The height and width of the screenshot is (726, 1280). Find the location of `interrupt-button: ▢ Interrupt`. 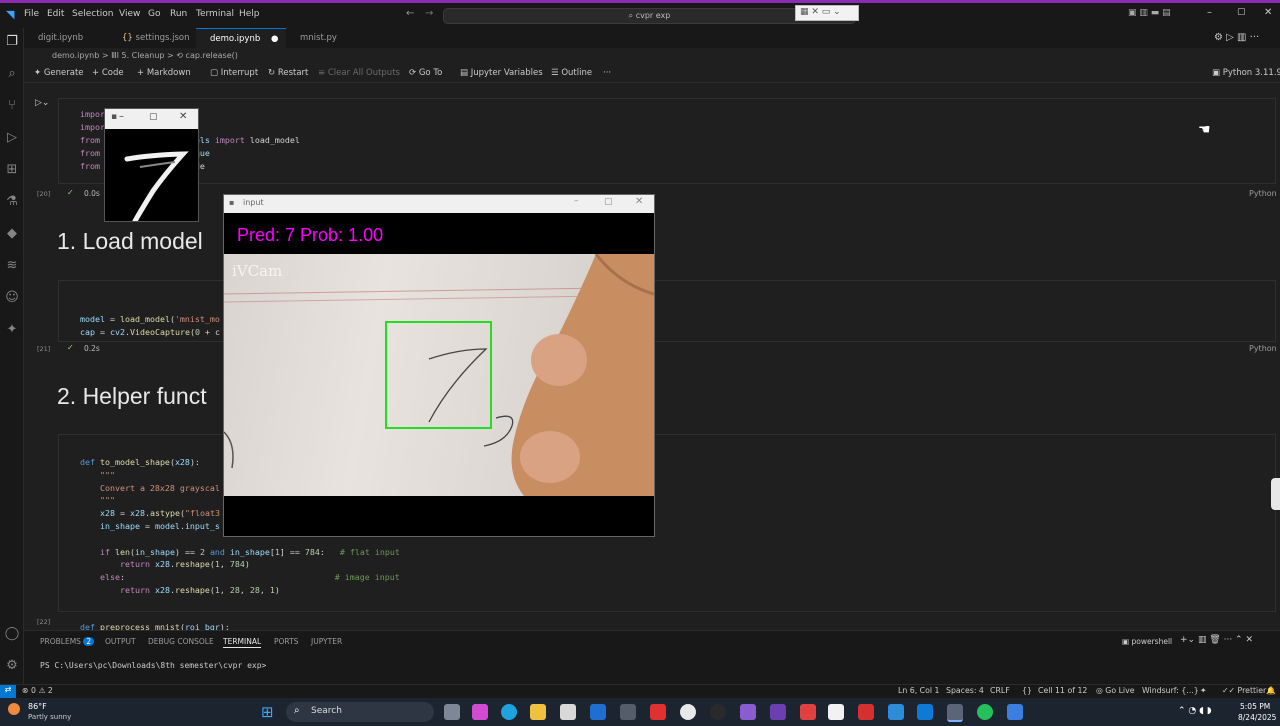

interrupt-button: ▢ Interrupt is located at coordinates (234, 73).